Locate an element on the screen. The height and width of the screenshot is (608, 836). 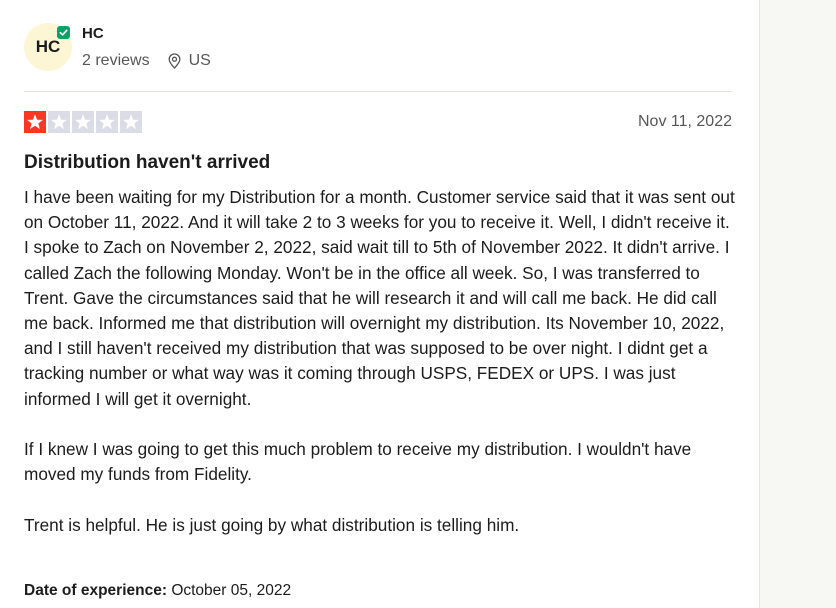
reviewer-name: HC is located at coordinates (93, 33).